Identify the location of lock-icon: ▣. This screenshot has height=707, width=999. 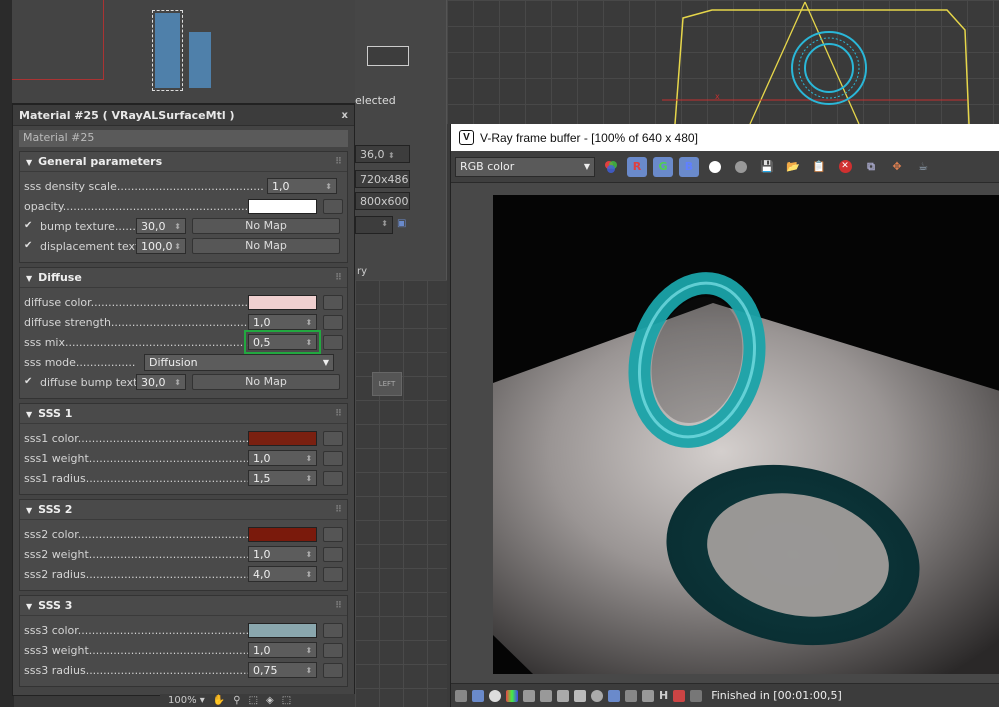
(402, 224).